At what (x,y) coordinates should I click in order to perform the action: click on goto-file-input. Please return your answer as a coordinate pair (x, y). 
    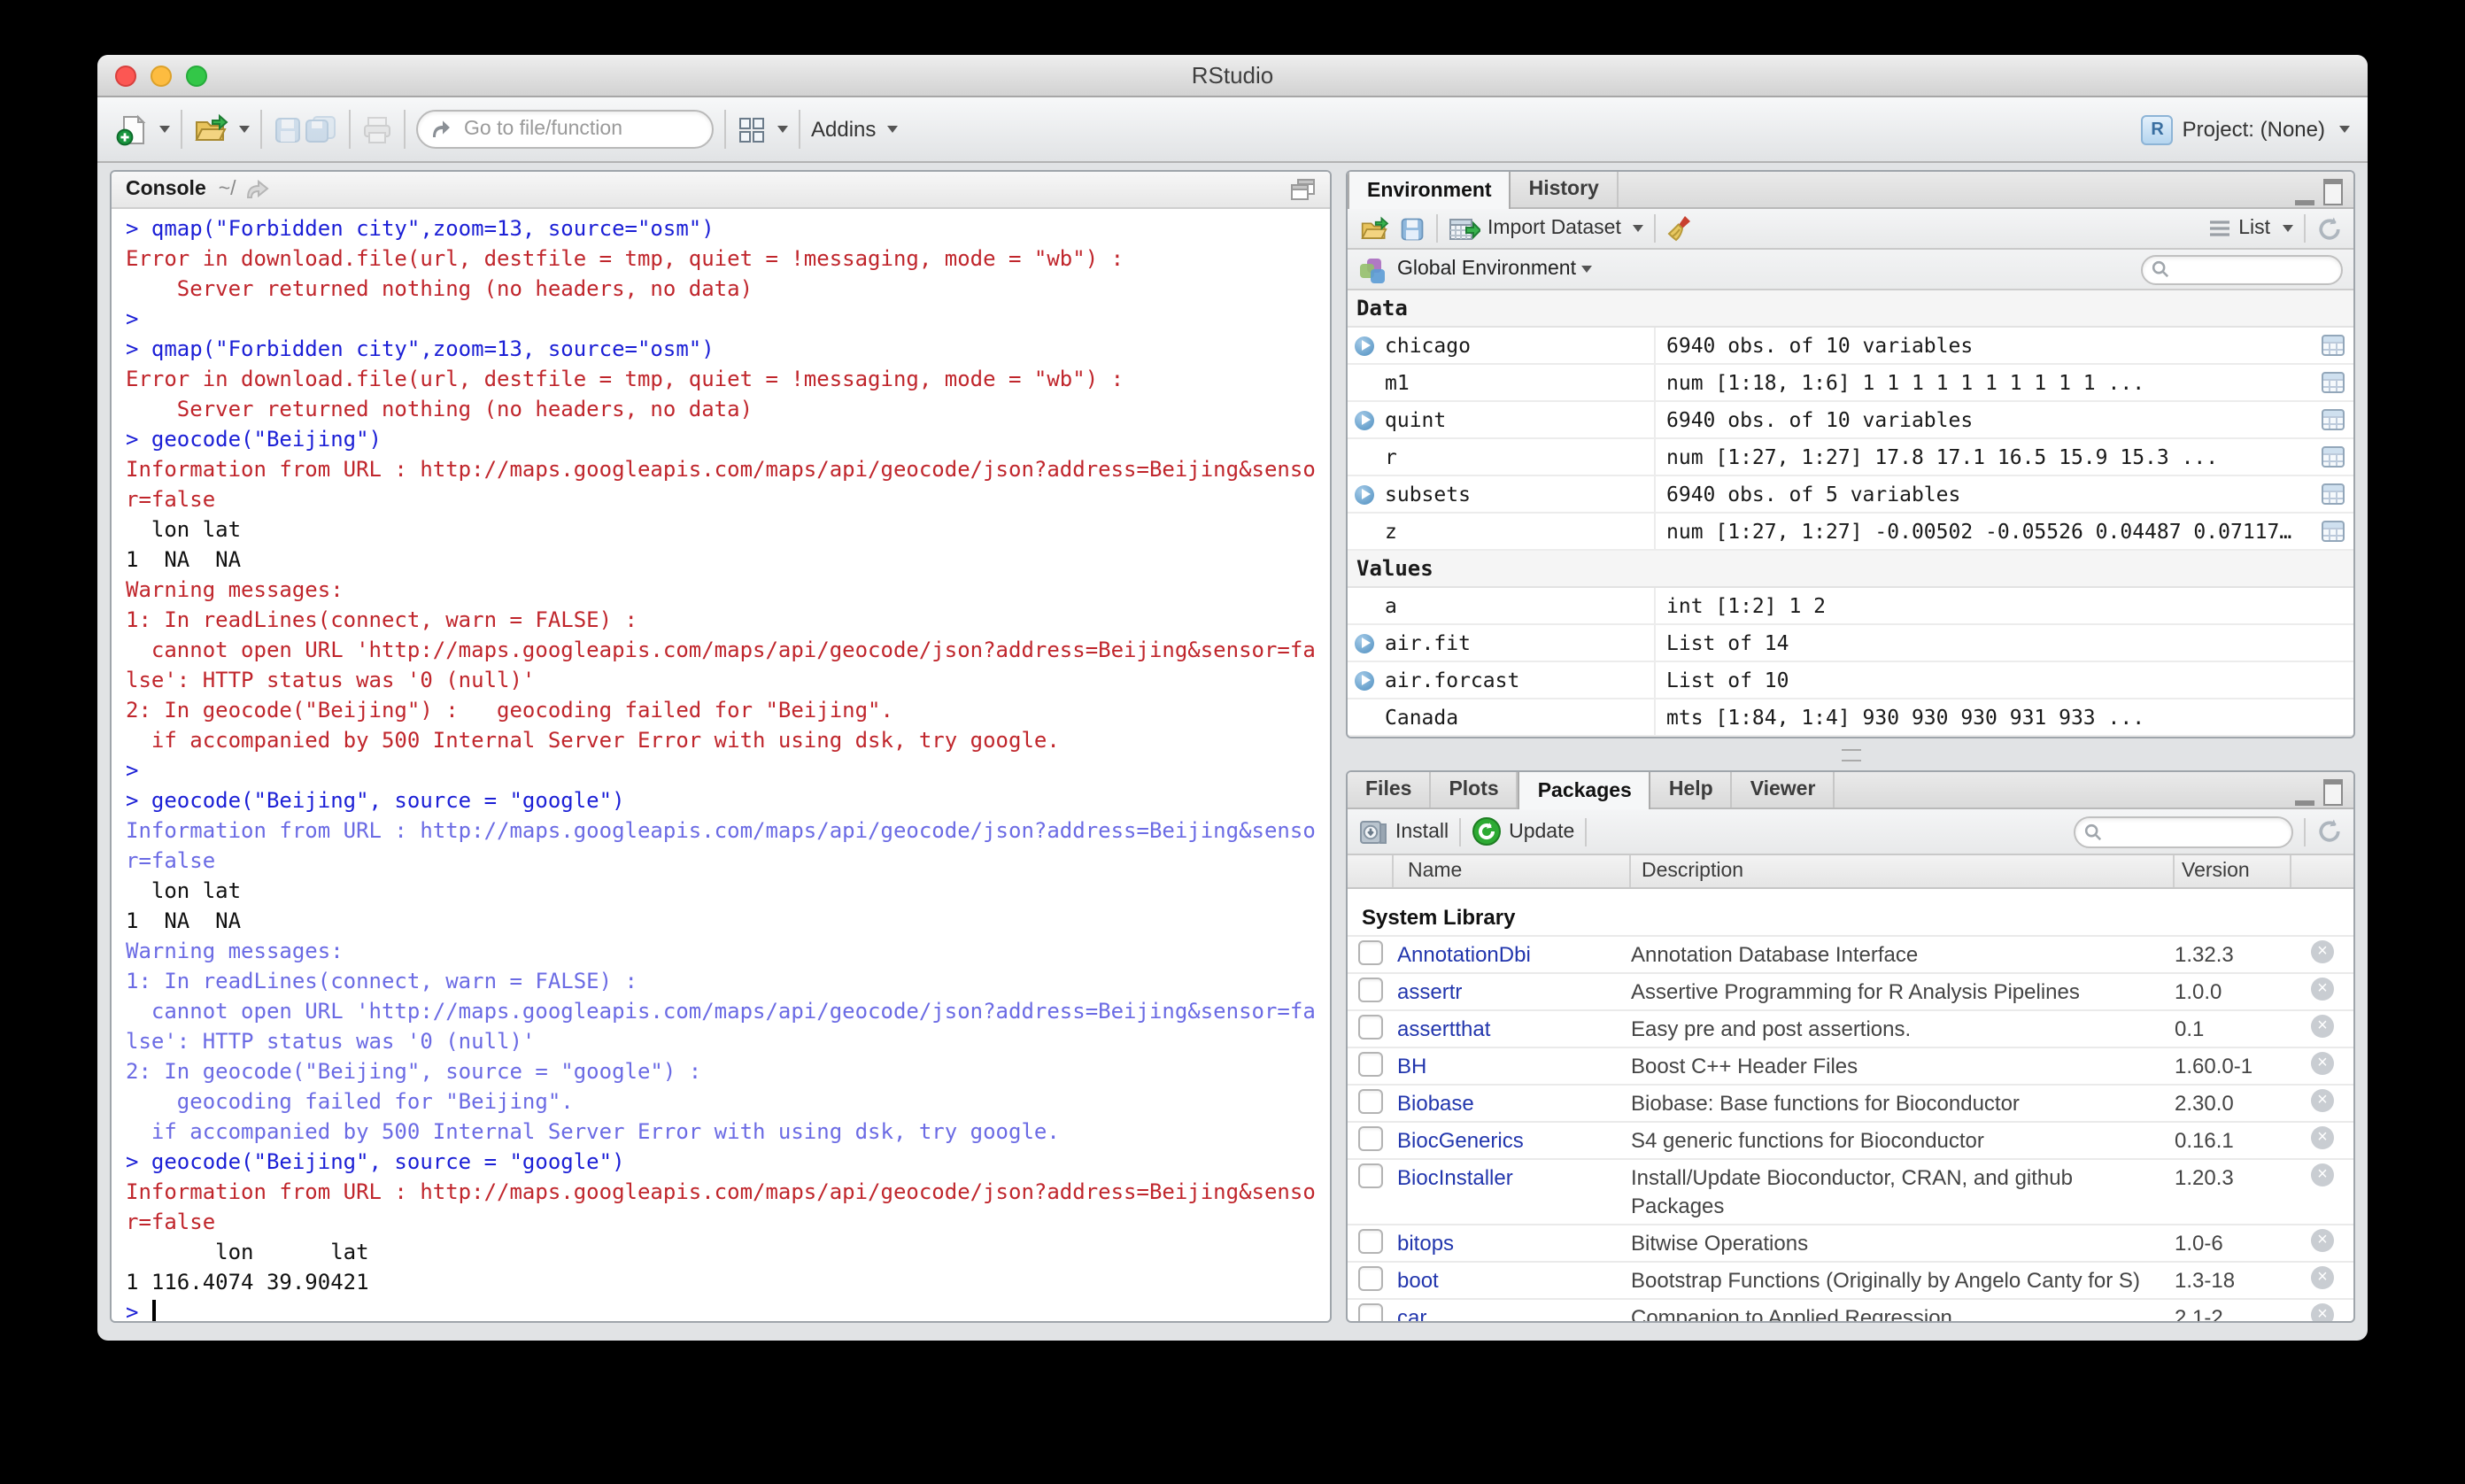
    Looking at the image, I should click on (561, 129).